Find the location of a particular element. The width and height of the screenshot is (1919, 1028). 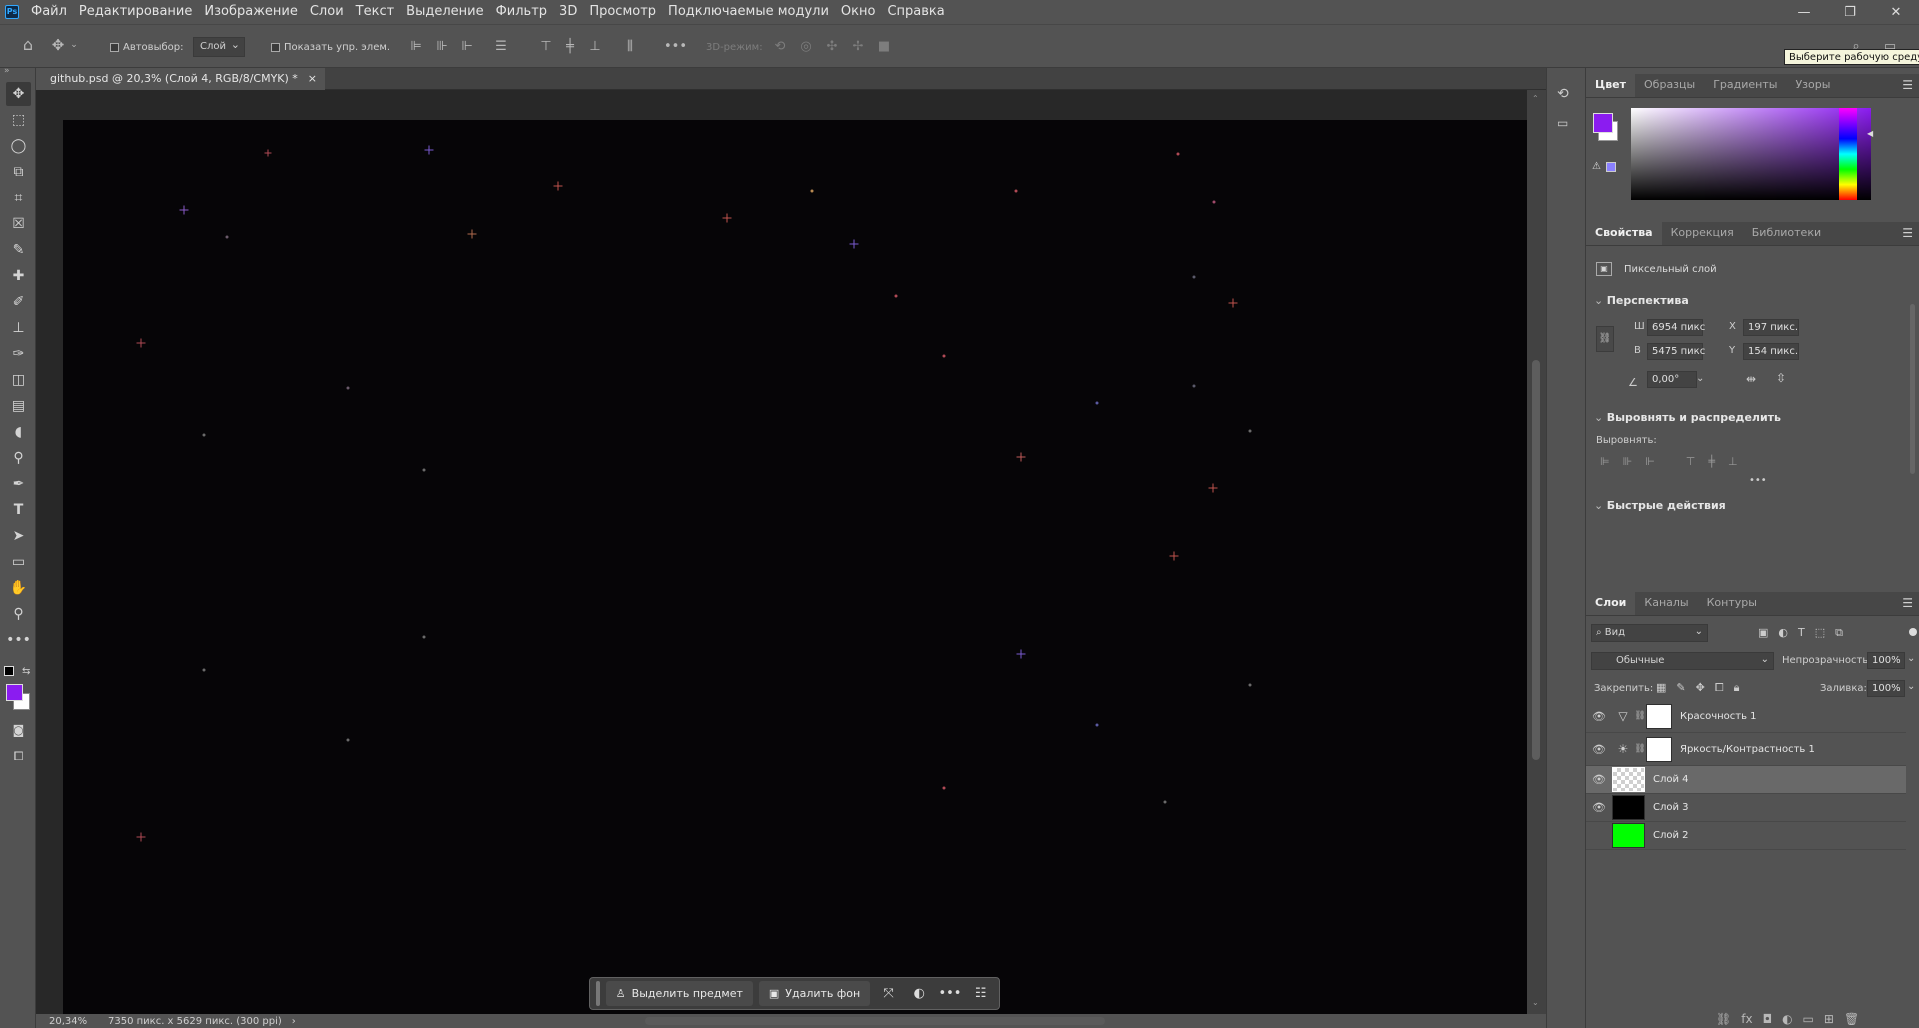

distribute-icon: ☰ is located at coordinates (501, 47).